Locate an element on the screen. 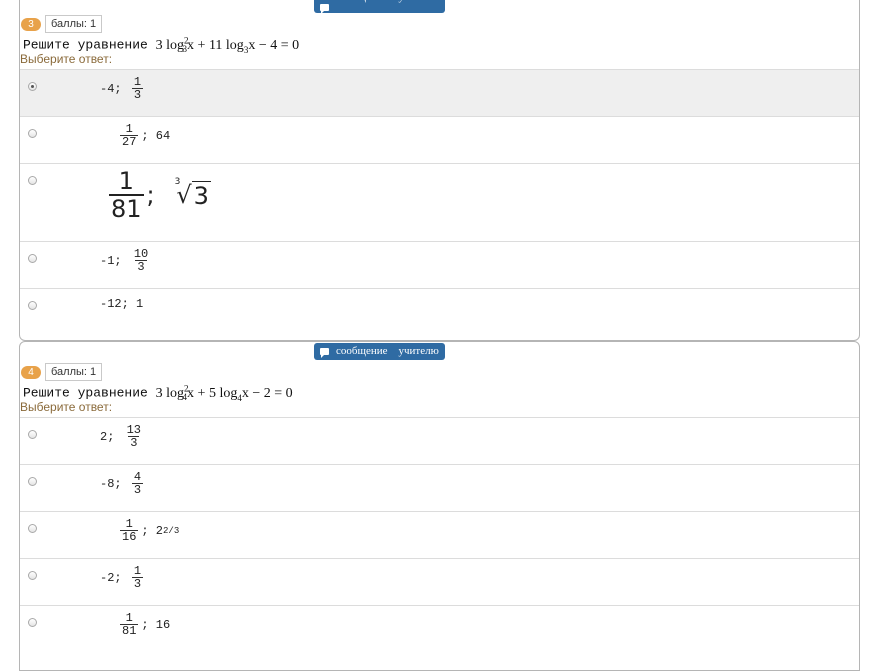 The height and width of the screenshot is (671, 871). question-header: 3 баллы: 1 is located at coordinates (62, 24).